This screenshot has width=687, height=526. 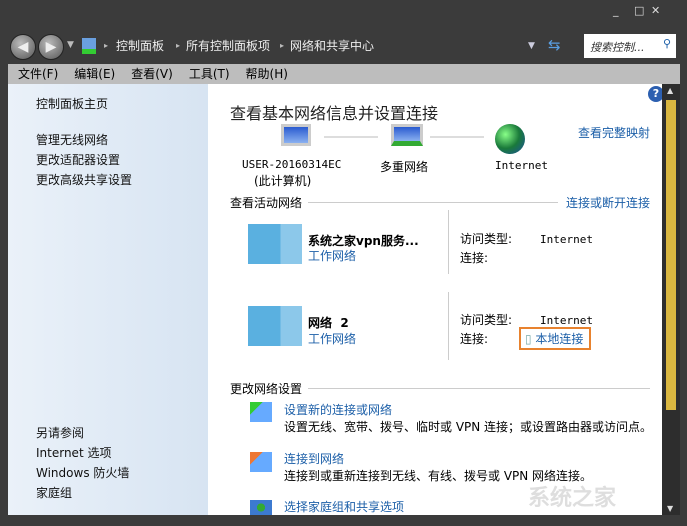 What do you see at coordinates (152, 74) in the screenshot?
I see `menu-view: 查看(V)` at bounding box center [152, 74].